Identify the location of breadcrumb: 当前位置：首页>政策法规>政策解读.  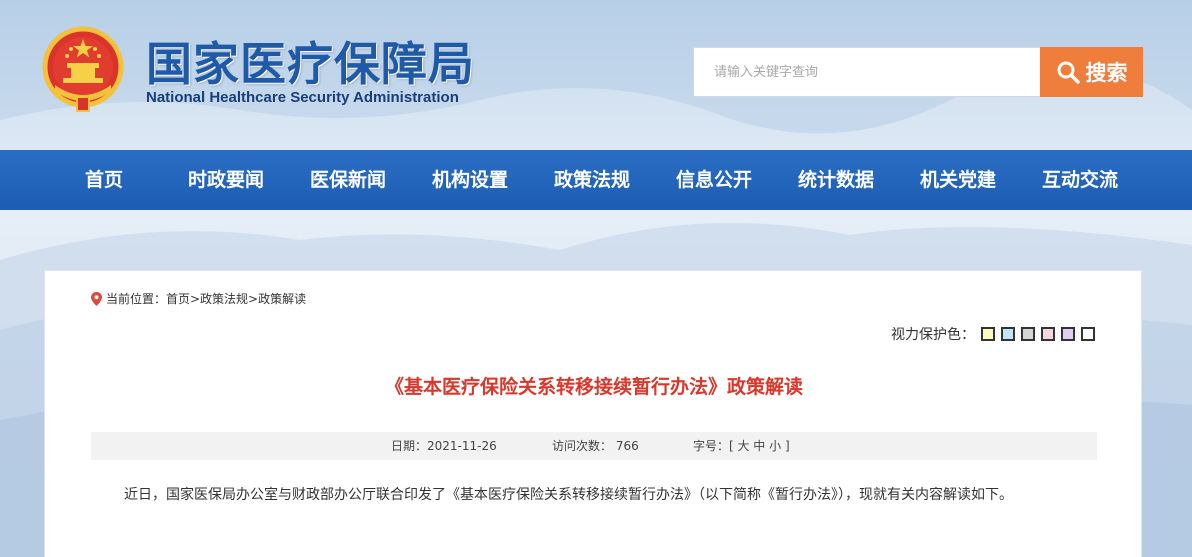
(198, 298).